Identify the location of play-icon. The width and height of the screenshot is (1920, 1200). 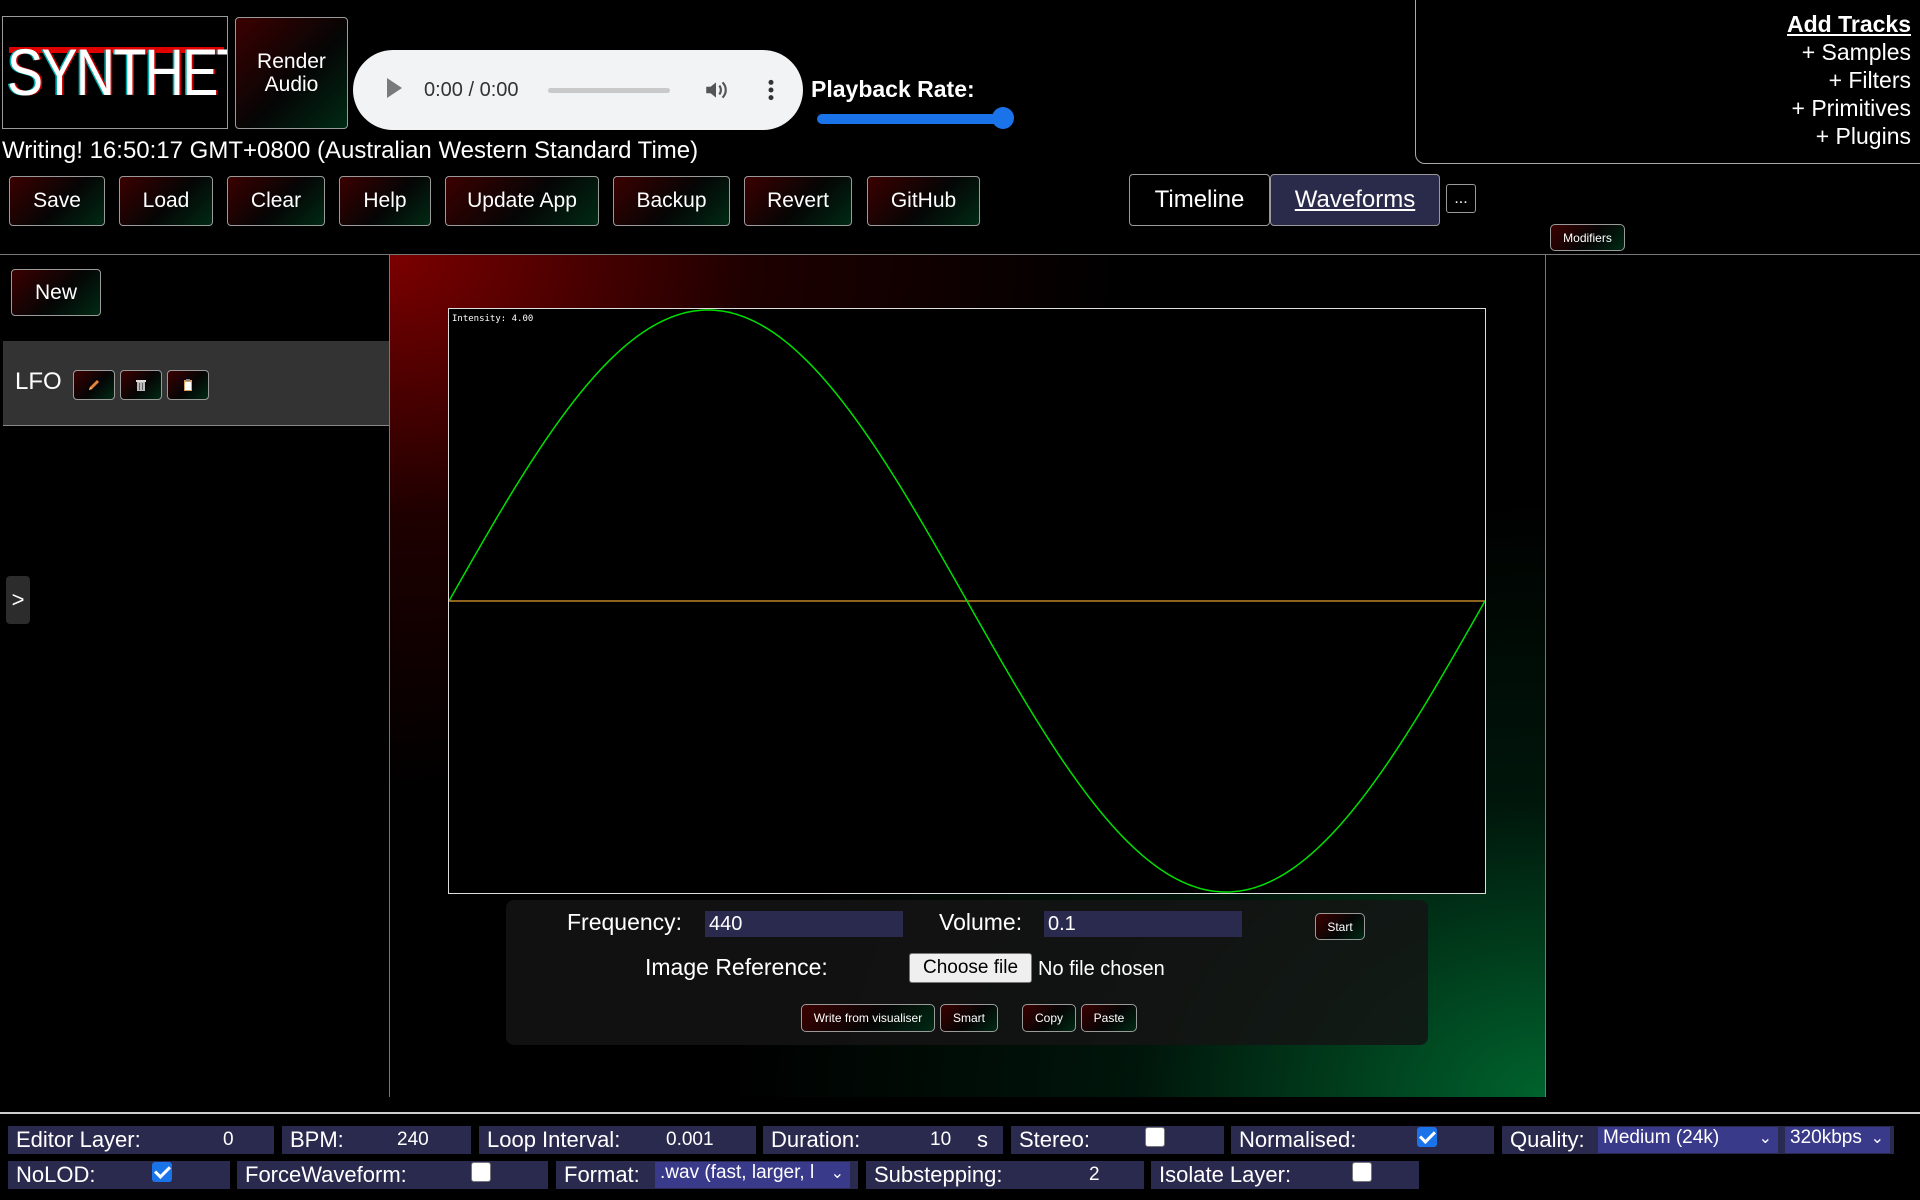
(394, 88).